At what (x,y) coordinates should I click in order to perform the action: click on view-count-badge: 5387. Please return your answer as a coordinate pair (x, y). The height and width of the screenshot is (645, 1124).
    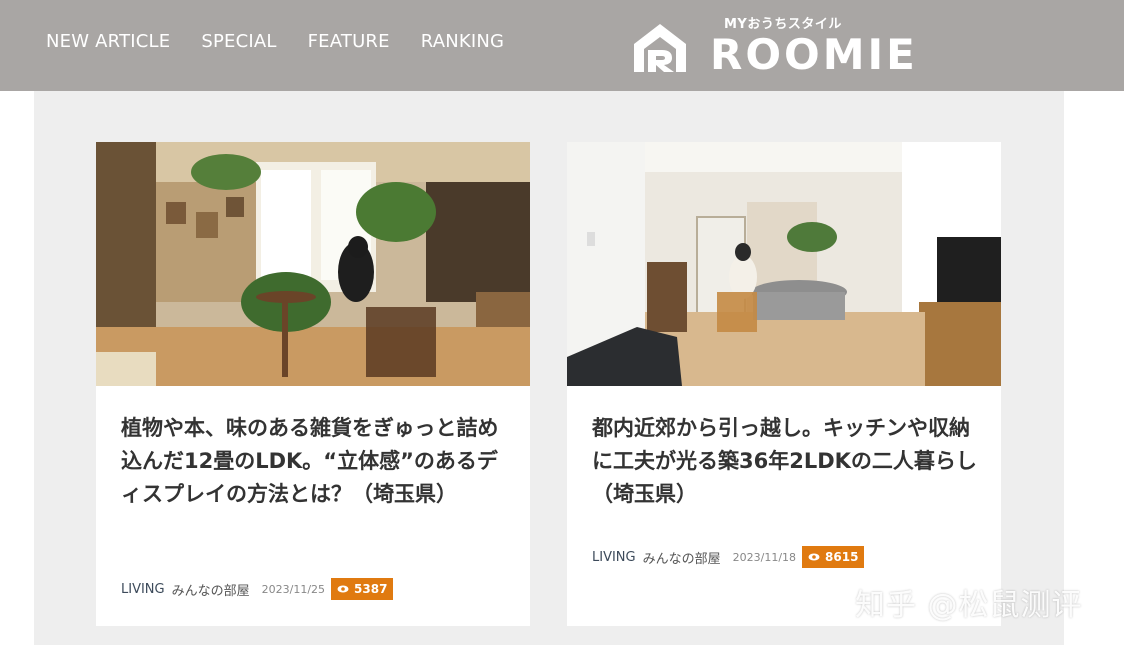
    Looking at the image, I should click on (362, 589).